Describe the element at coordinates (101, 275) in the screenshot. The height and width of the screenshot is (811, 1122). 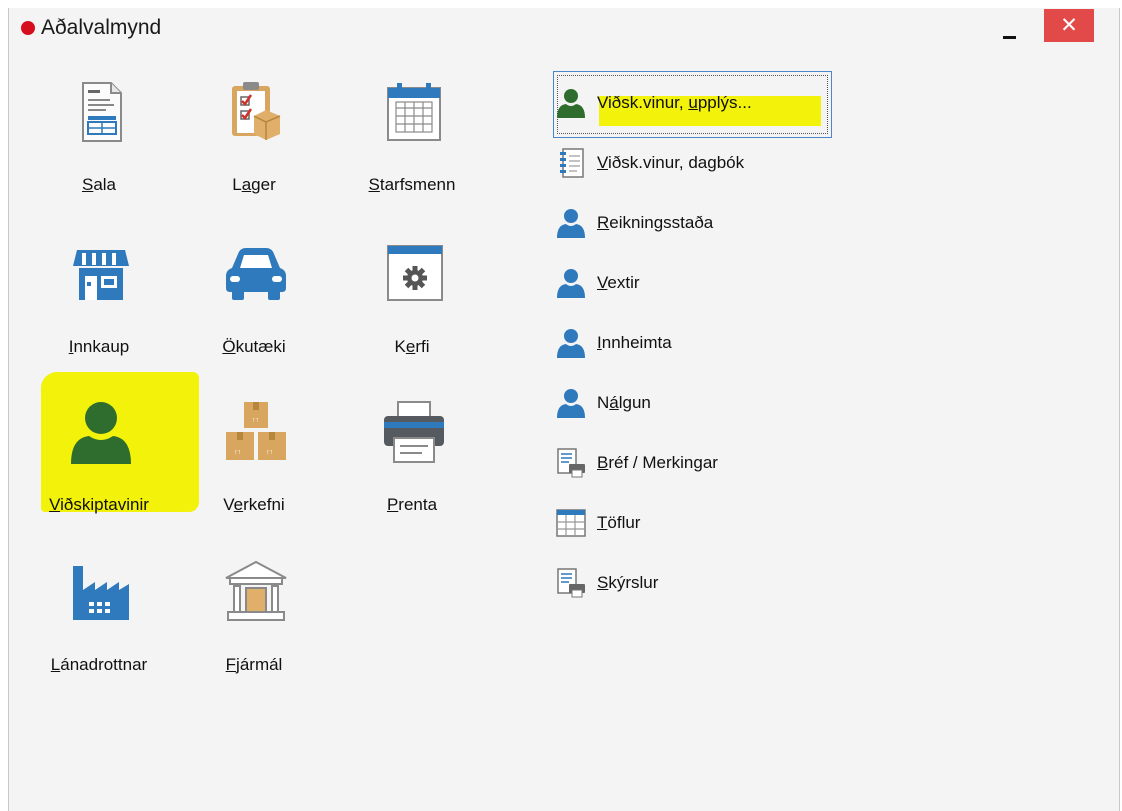
I see `shop-icon` at that location.